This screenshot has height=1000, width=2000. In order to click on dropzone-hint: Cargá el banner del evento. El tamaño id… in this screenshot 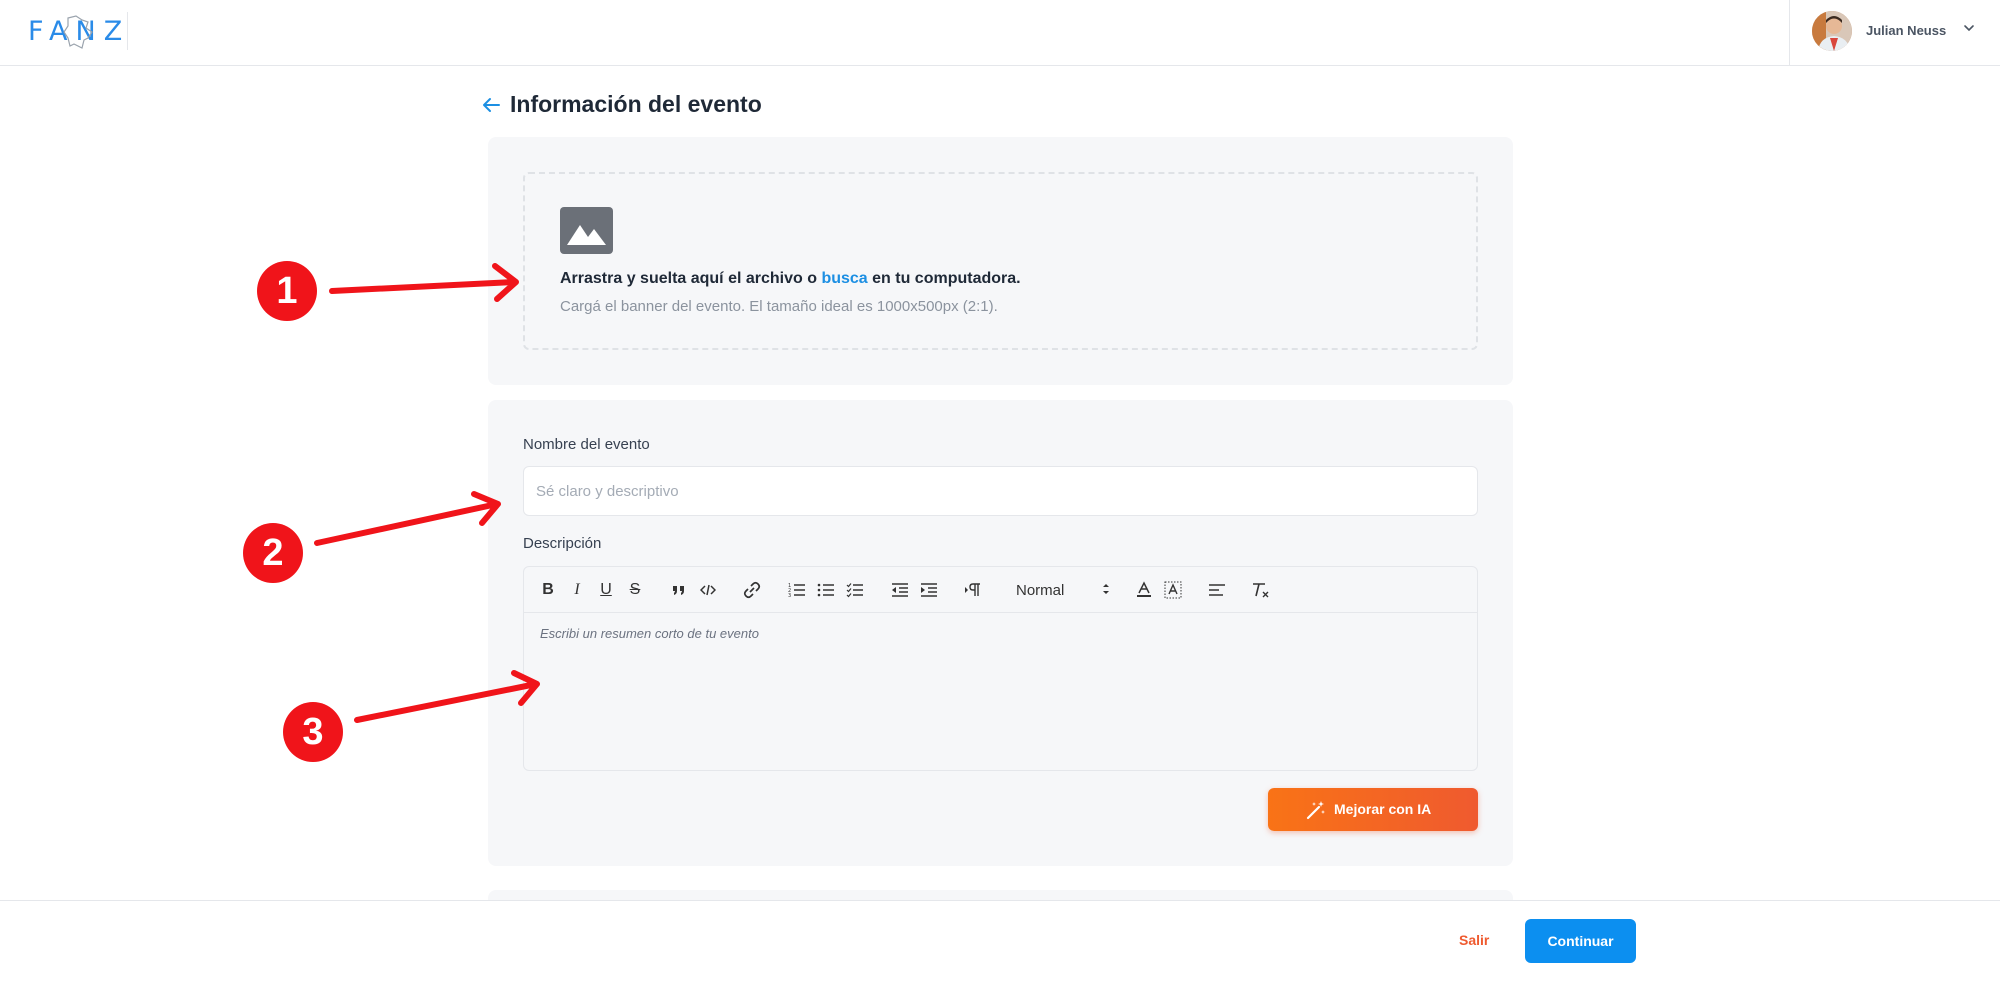, I will do `click(779, 306)`.